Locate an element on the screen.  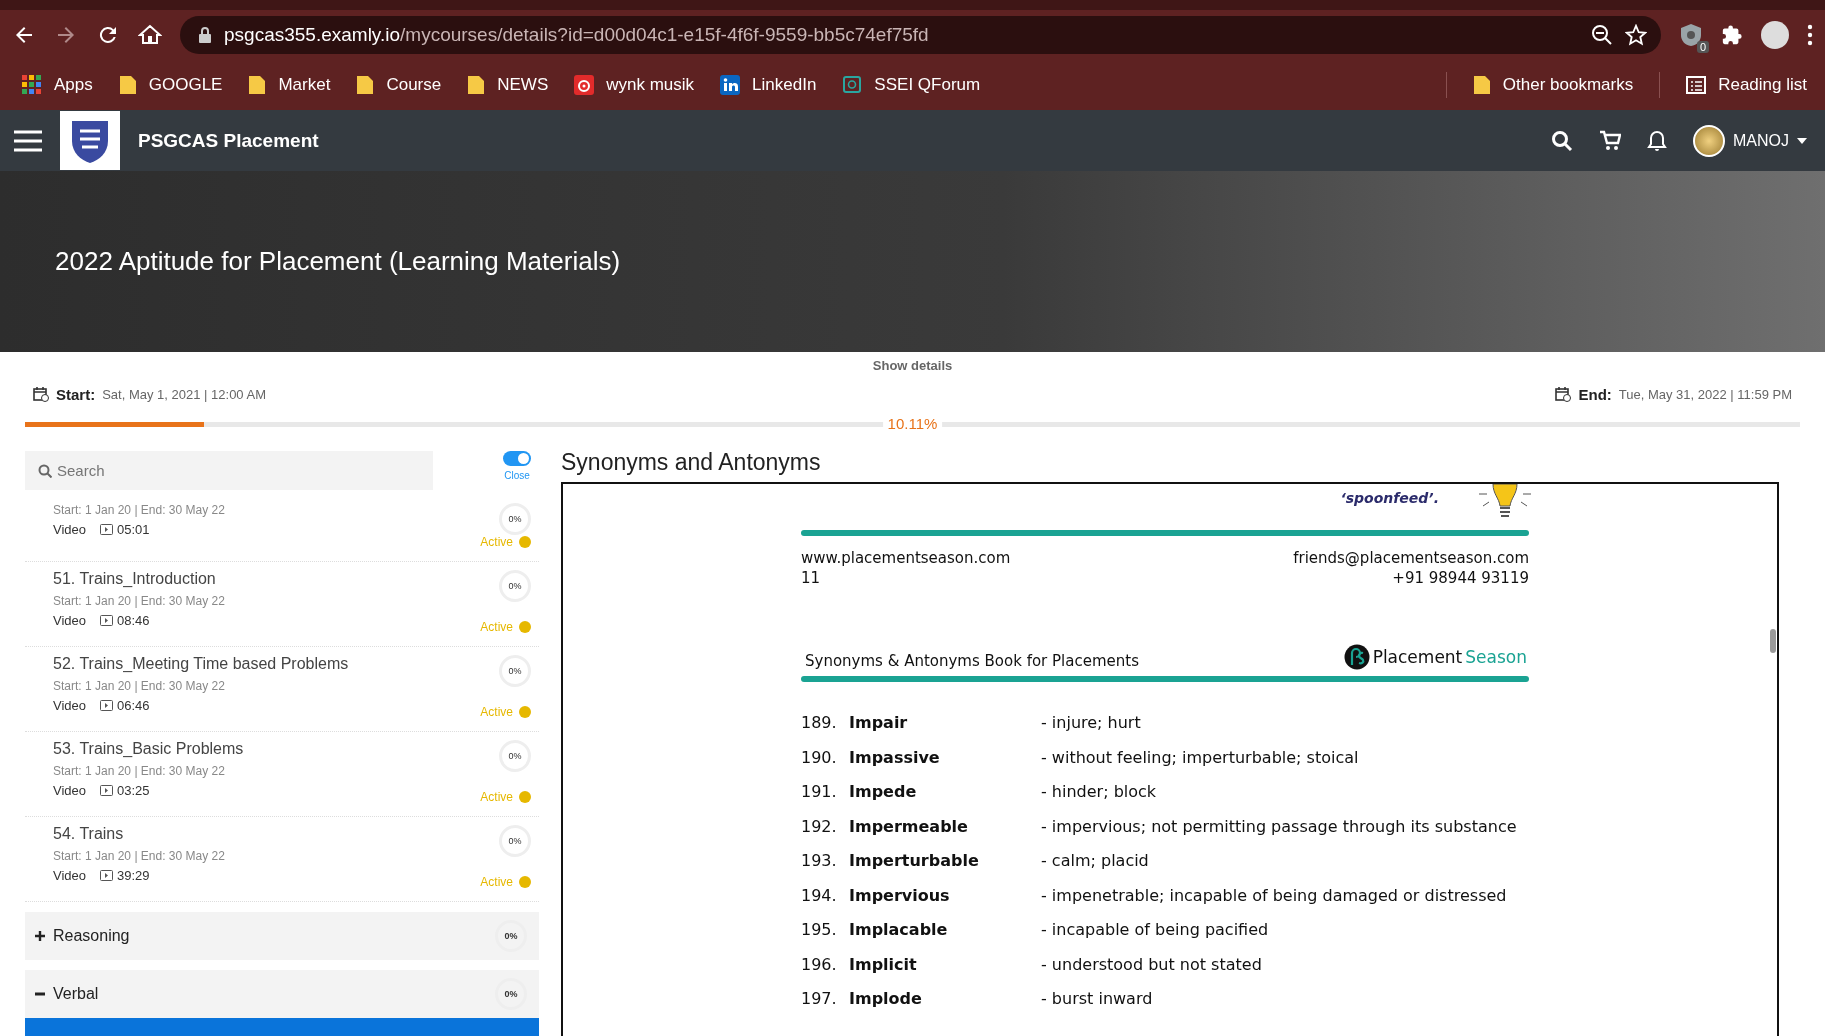
reading-list-icon is located at coordinates (1696, 85).